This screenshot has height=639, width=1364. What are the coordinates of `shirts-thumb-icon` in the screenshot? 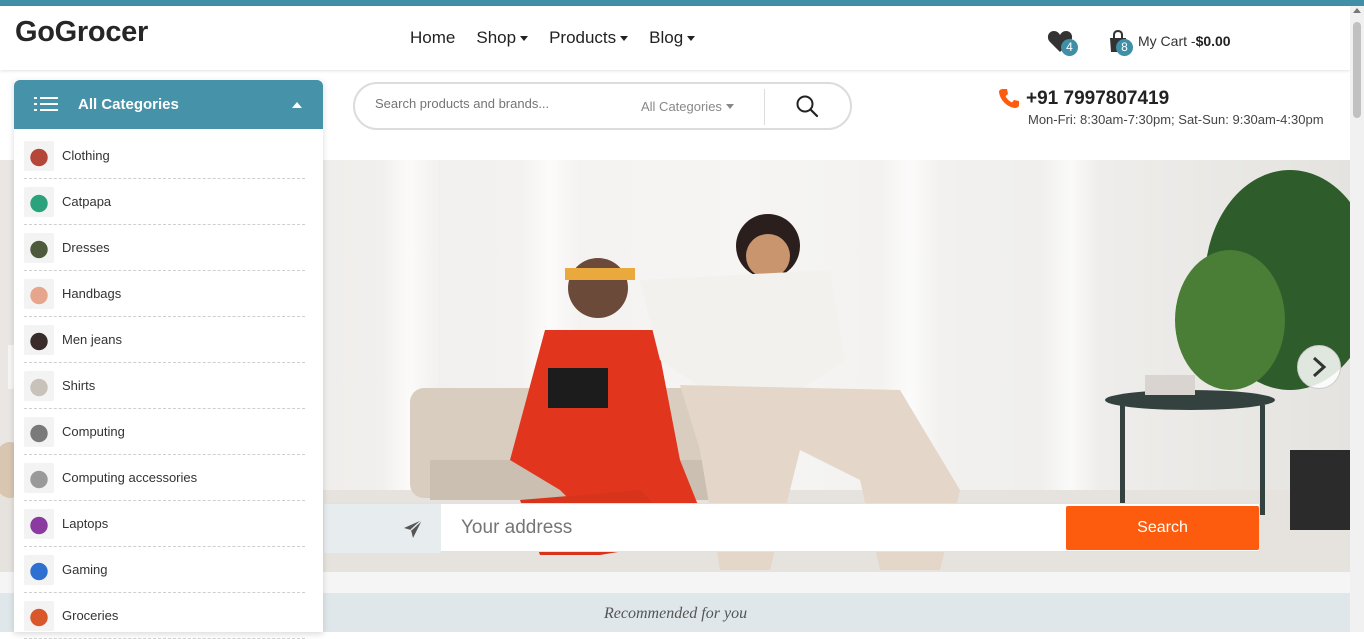 It's located at (39, 385).